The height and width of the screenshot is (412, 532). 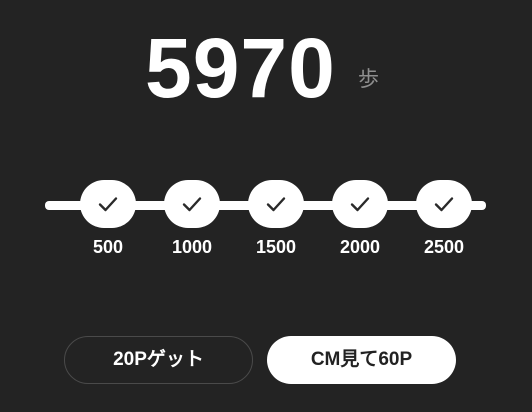 What do you see at coordinates (361, 360) in the screenshot?
I see `watch-cm-button: CM見て60P` at bounding box center [361, 360].